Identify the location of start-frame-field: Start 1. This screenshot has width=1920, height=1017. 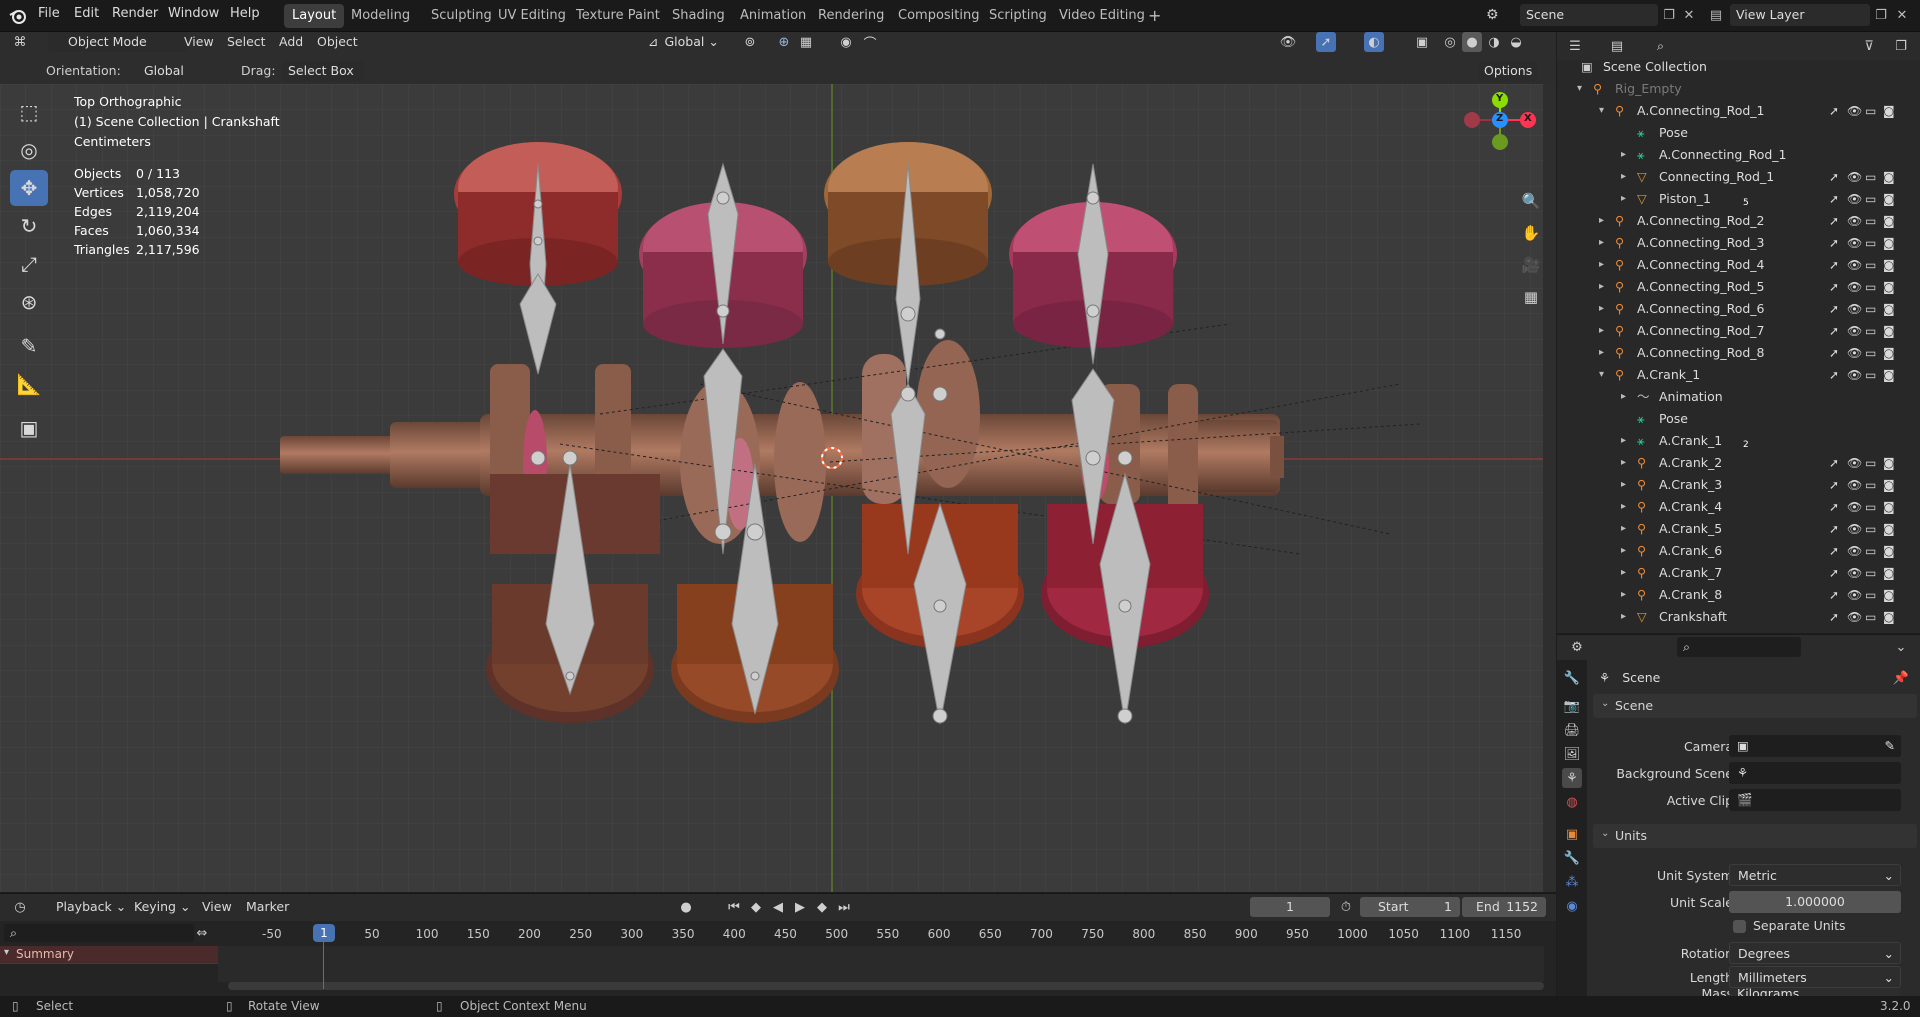
(1410, 907).